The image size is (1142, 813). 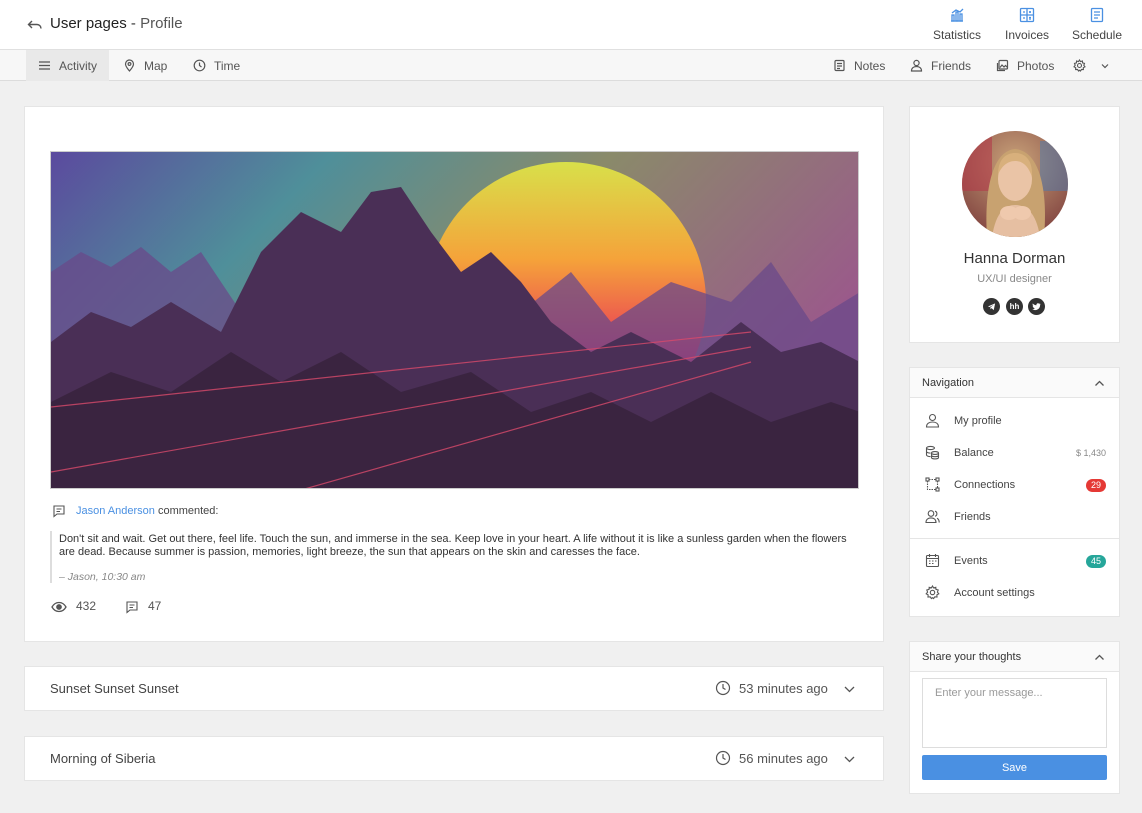 What do you see at coordinates (115, 511) in the screenshot?
I see `comment-author-link: Jason Anderson` at bounding box center [115, 511].